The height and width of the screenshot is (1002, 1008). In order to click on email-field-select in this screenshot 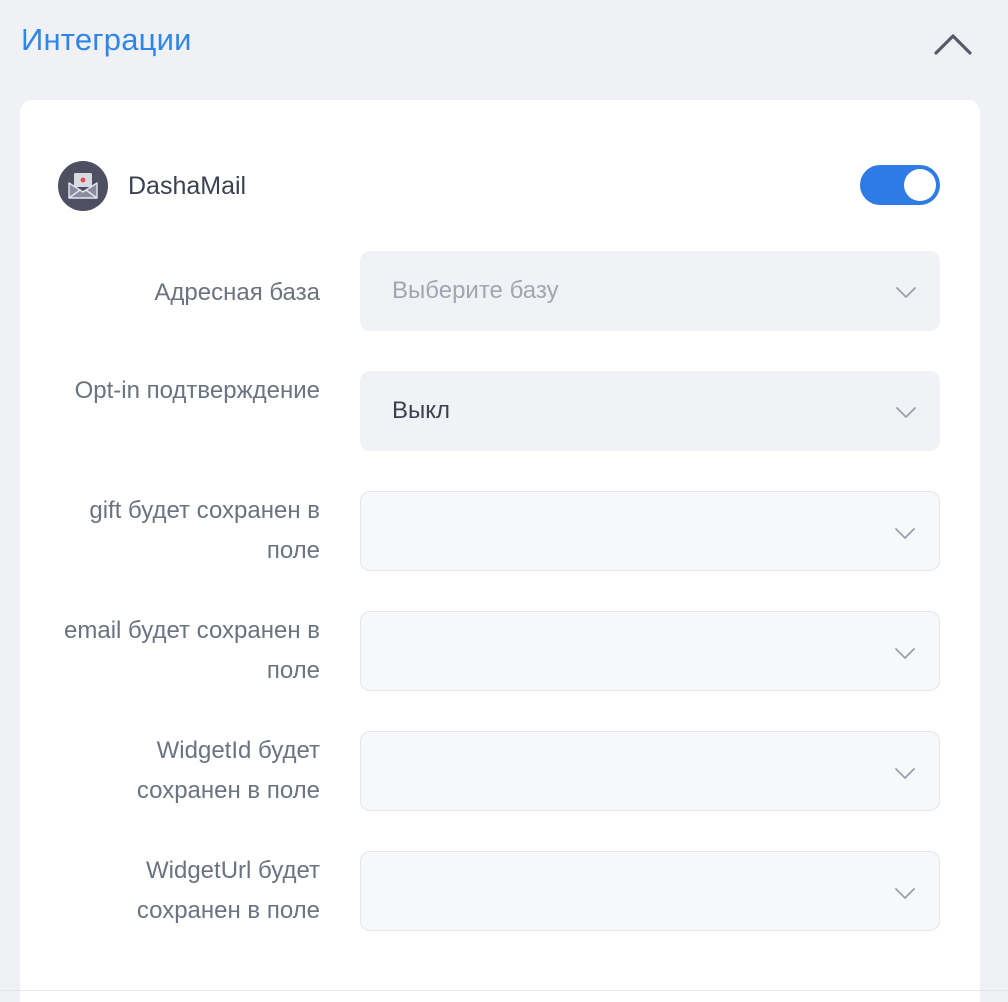, I will do `click(650, 651)`.